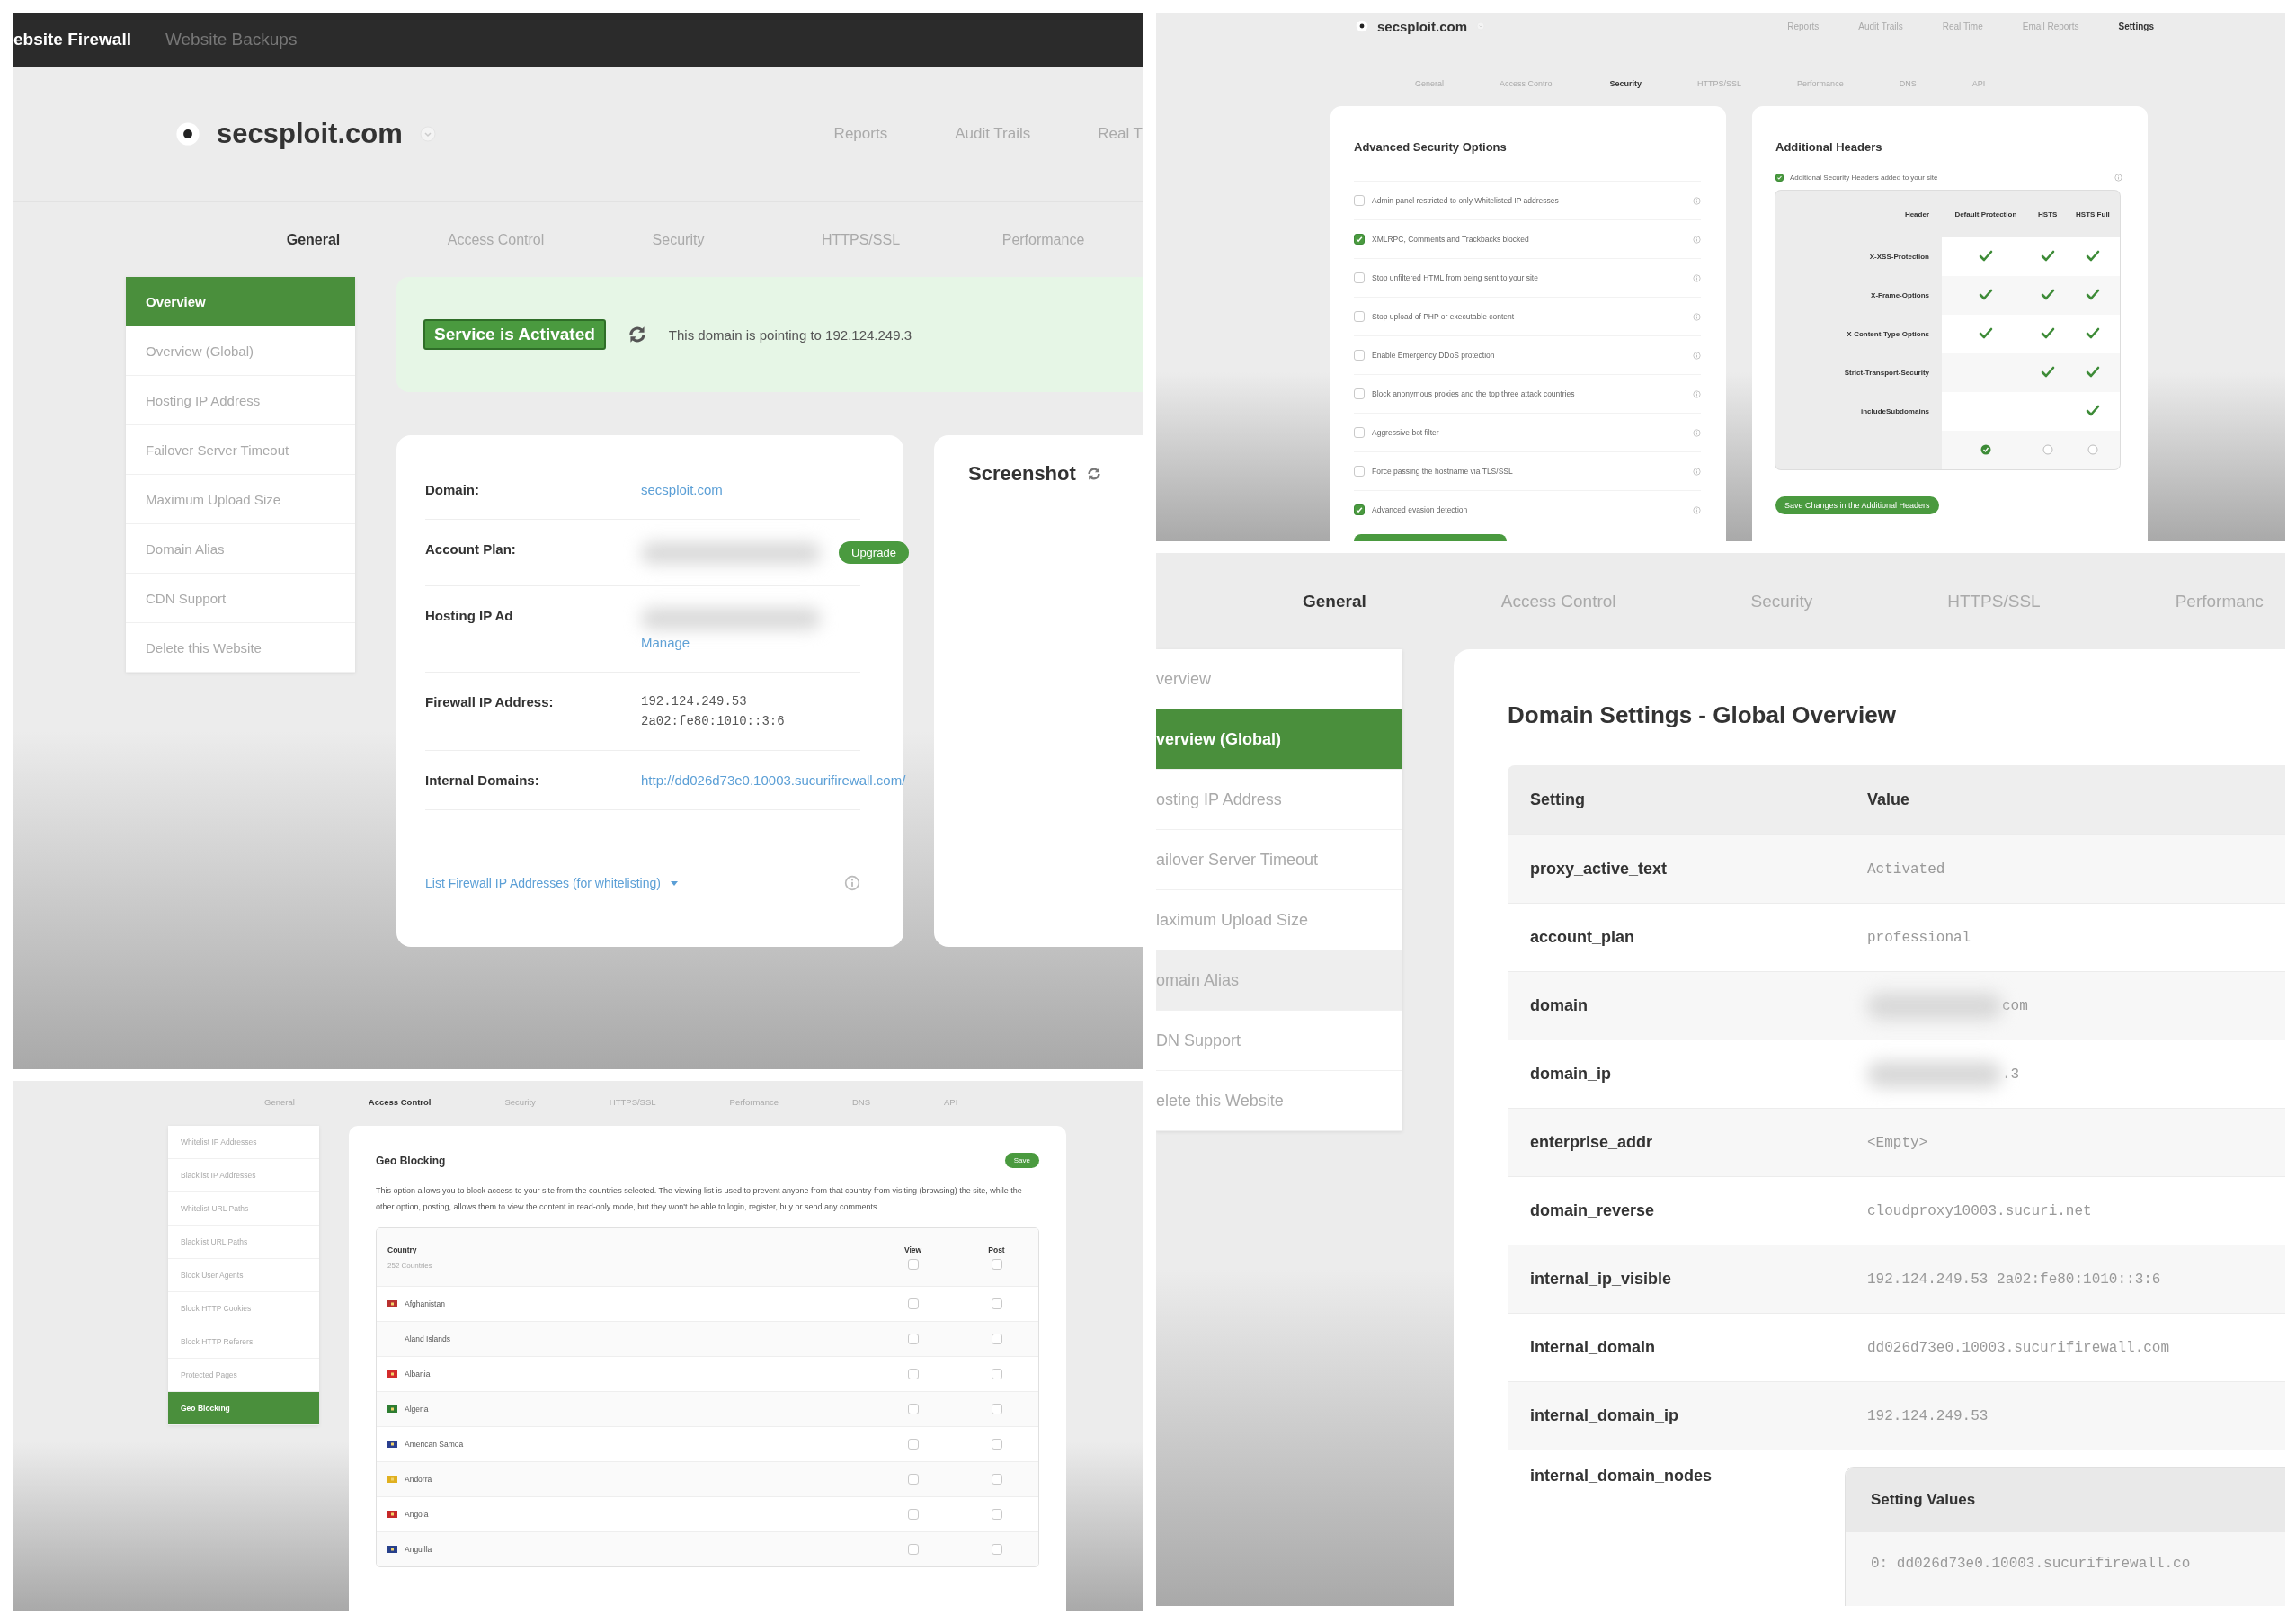  I want to click on sidebar-item: osting IP Address, so click(1279, 800).